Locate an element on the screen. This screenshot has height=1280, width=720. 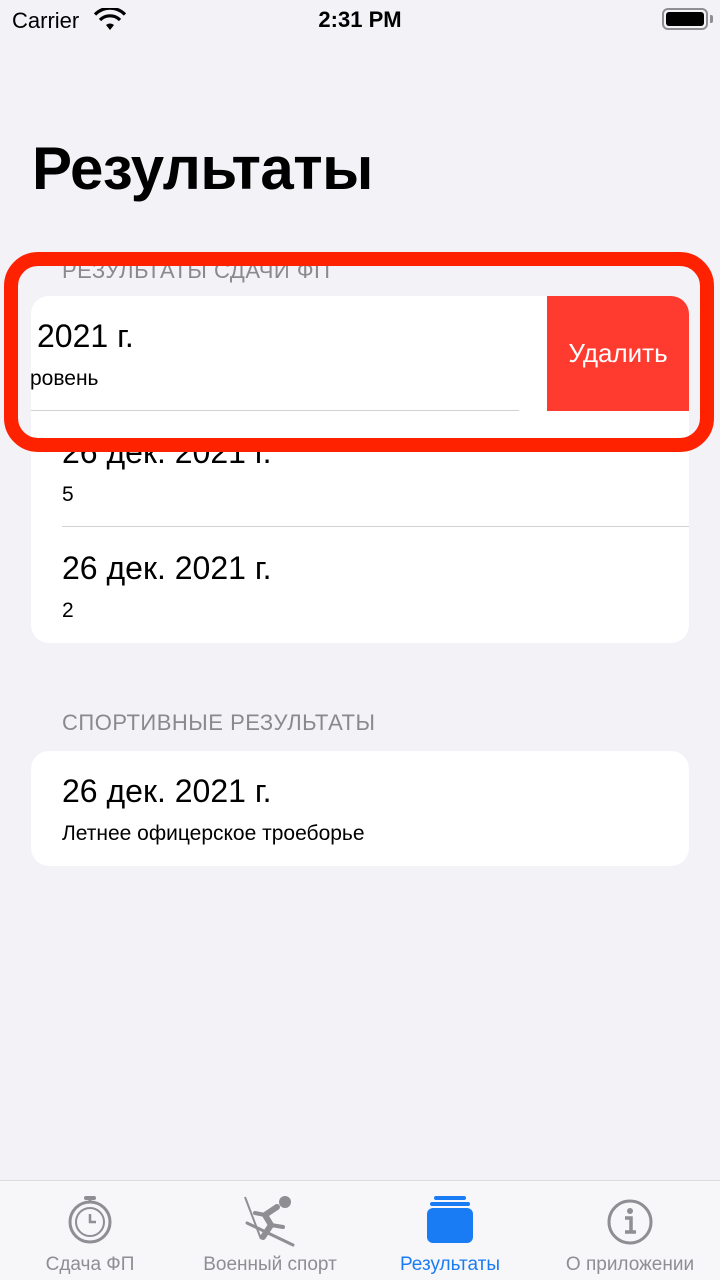
tab-about: О приложении is located at coordinates (630, 1230).